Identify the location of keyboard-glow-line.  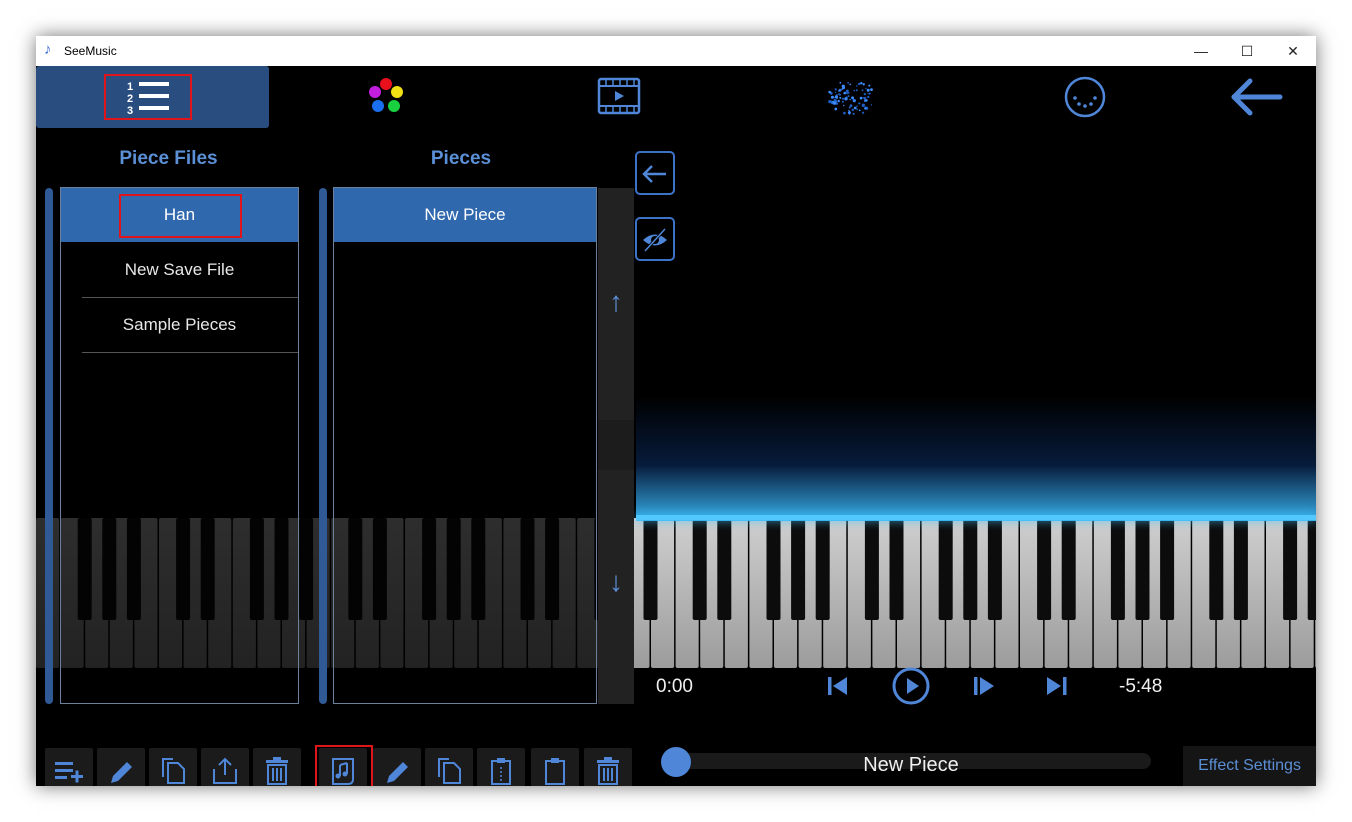
(976, 517).